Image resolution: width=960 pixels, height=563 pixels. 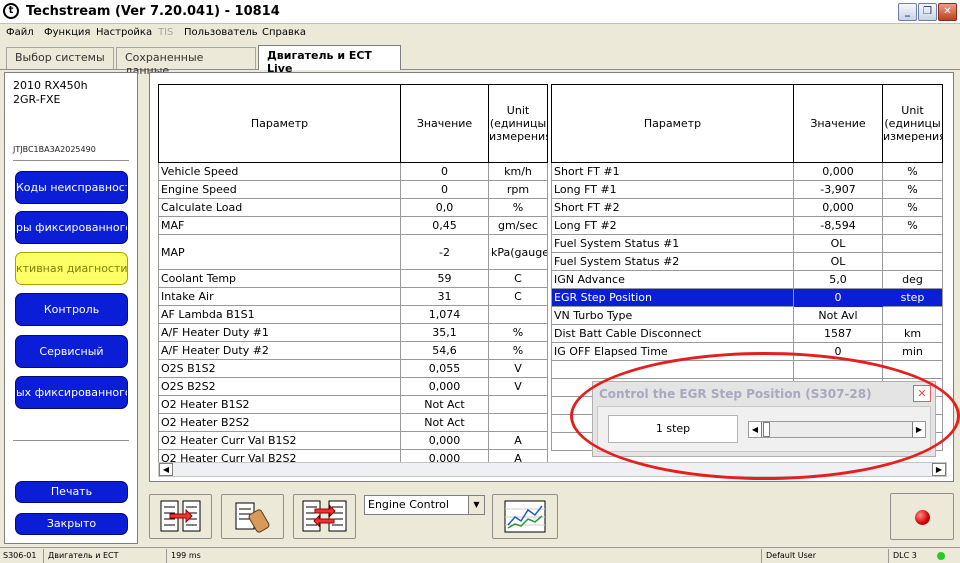 I want to click on menu-settings: Настройка, so click(x=124, y=32).